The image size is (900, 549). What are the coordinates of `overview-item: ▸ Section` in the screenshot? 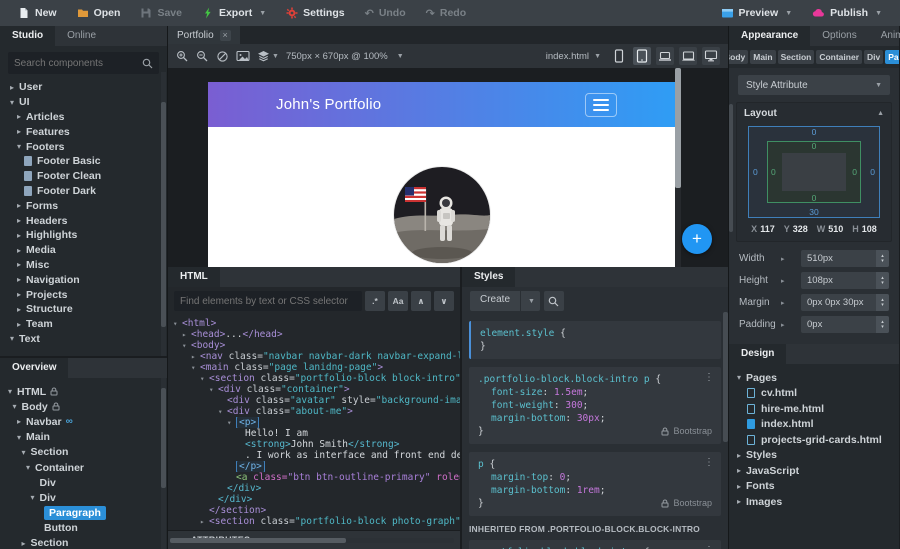 It's located at (83, 542).